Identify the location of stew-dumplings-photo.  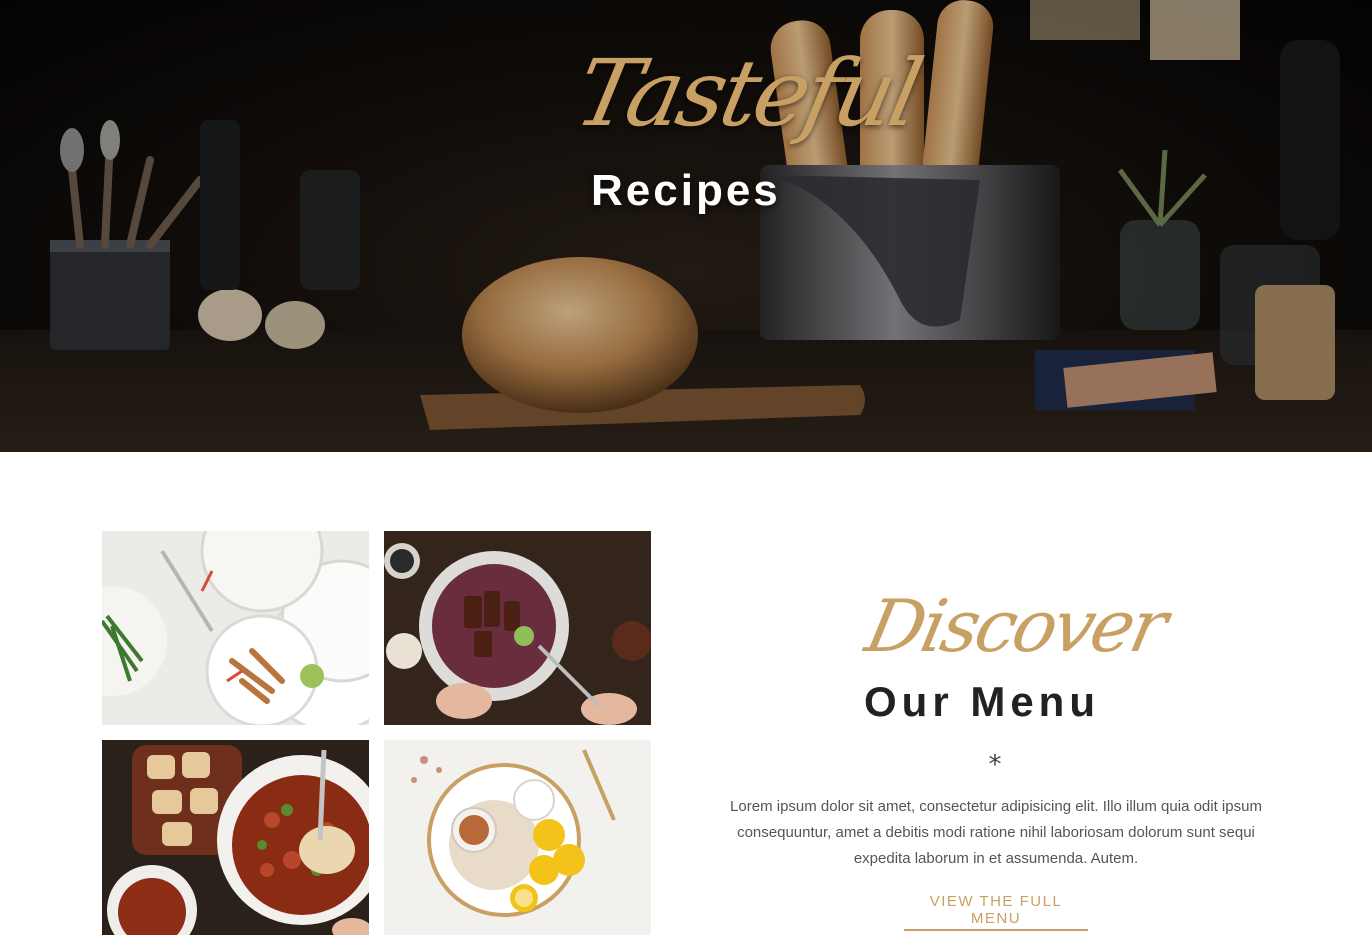
(235, 837).